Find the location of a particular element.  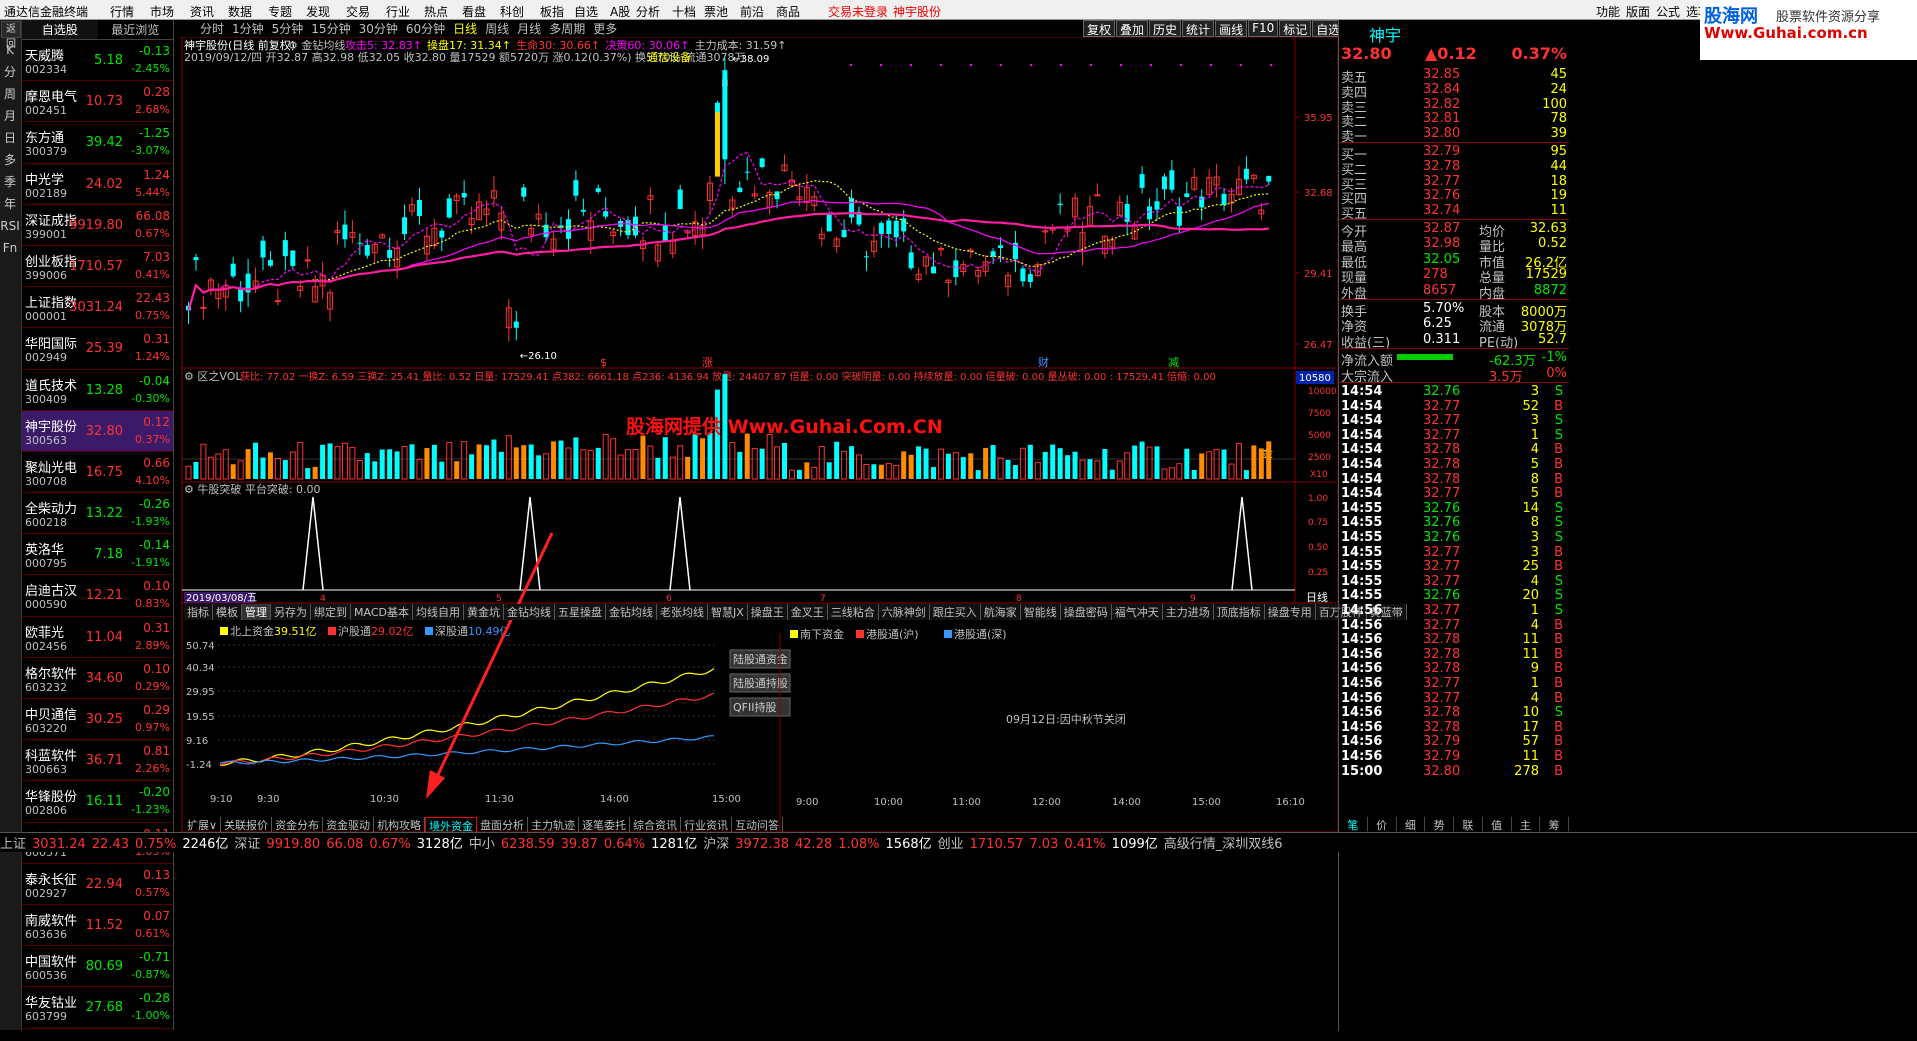

menu-item: 票池 is located at coordinates (716, 11).